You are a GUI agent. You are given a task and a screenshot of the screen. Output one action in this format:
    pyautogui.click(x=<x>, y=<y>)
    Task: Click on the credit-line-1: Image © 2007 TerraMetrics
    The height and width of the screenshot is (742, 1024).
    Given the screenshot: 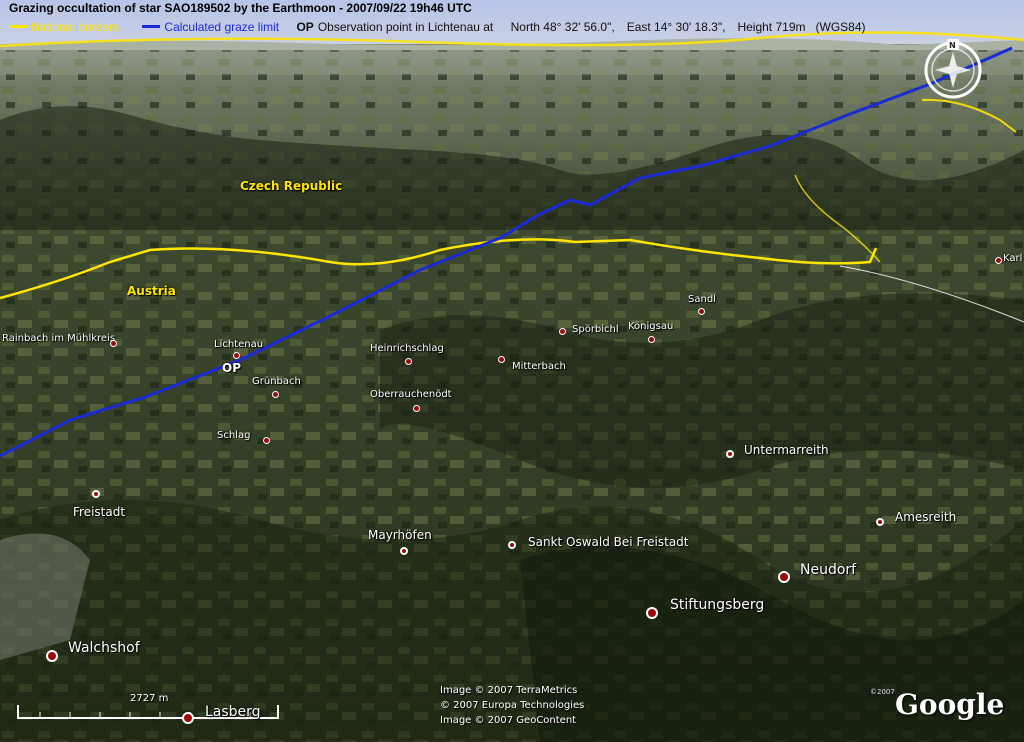 What is the action you would take?
    pyautogui.click(x=509, y=690)
    